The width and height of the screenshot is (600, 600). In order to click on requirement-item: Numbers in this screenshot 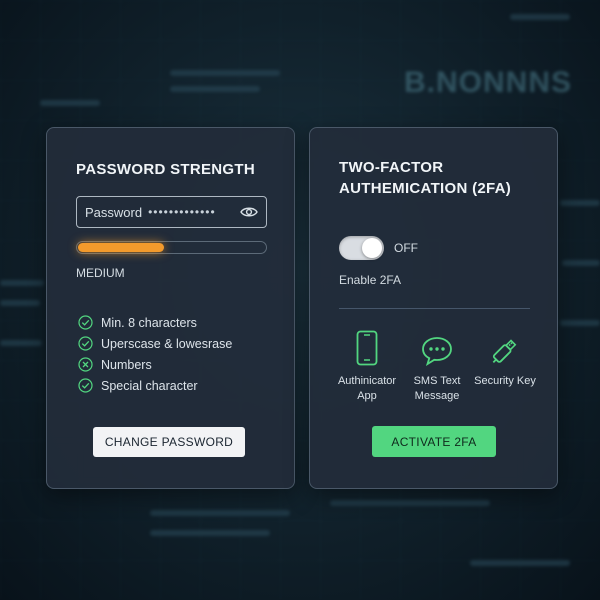, I will do `click(155, 364)`.